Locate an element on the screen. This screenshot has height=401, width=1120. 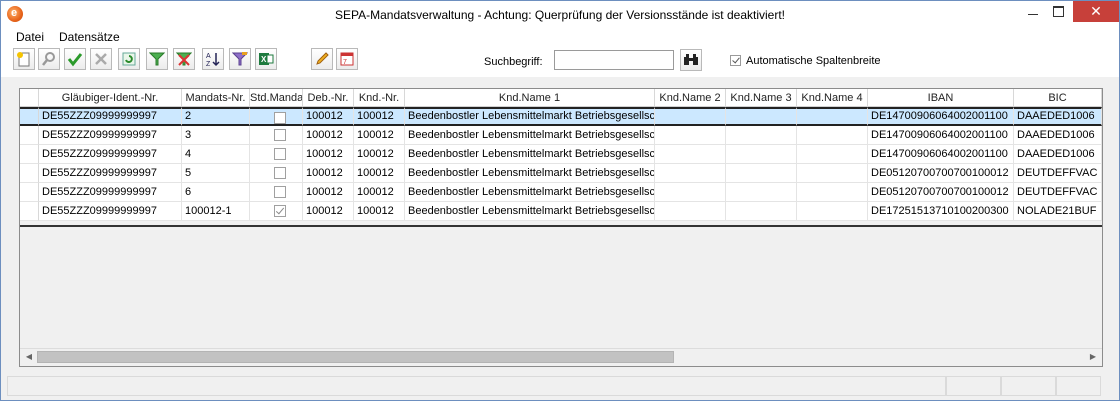
cell-mandats-nr: 2 is located at coordinates (216, 116).